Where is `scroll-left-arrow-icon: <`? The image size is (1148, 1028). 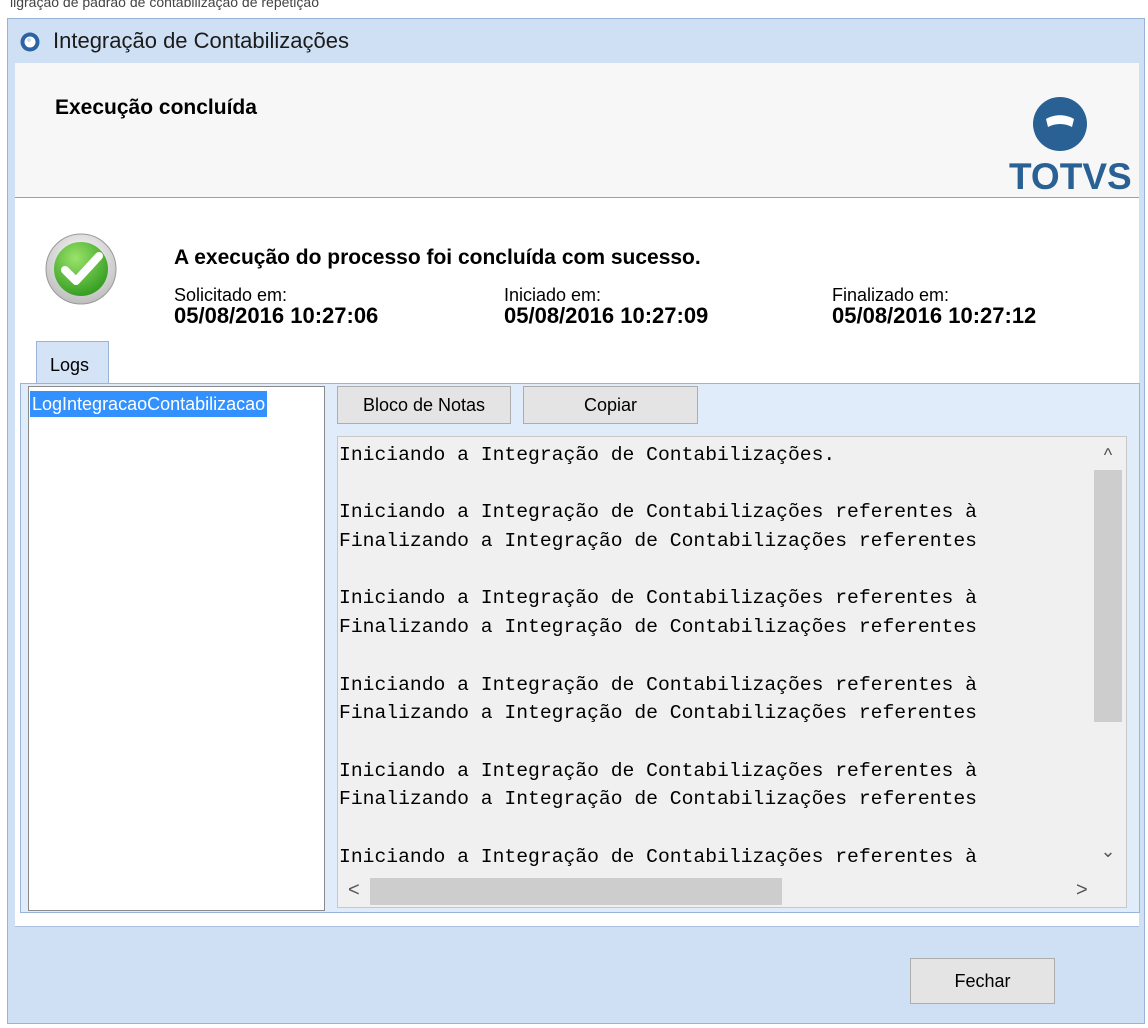 scroll-left-arrow-icon: < is located at coordinates (354, 890).